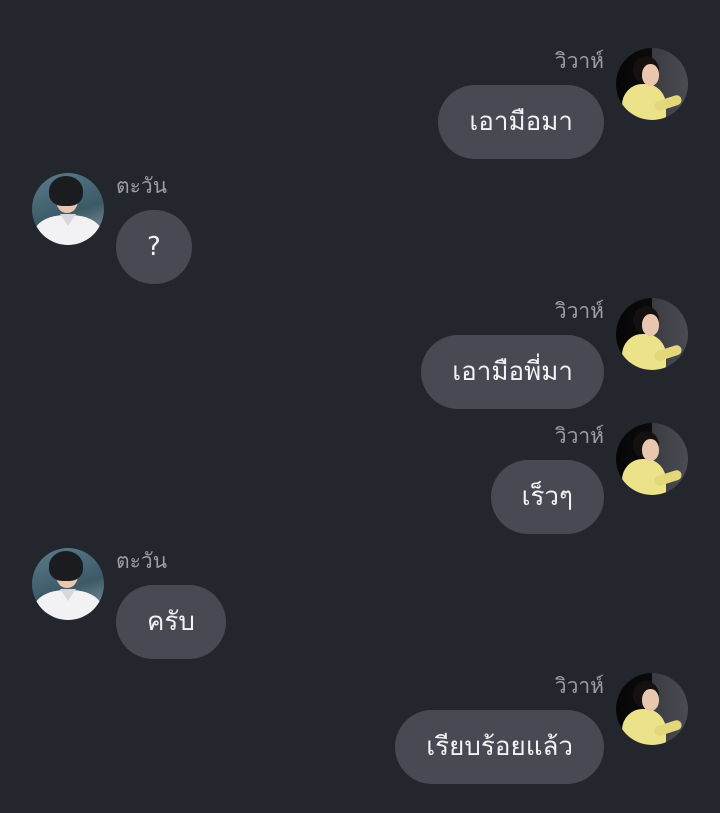  I want to click on message-bubble: ?, so click(154, 247).